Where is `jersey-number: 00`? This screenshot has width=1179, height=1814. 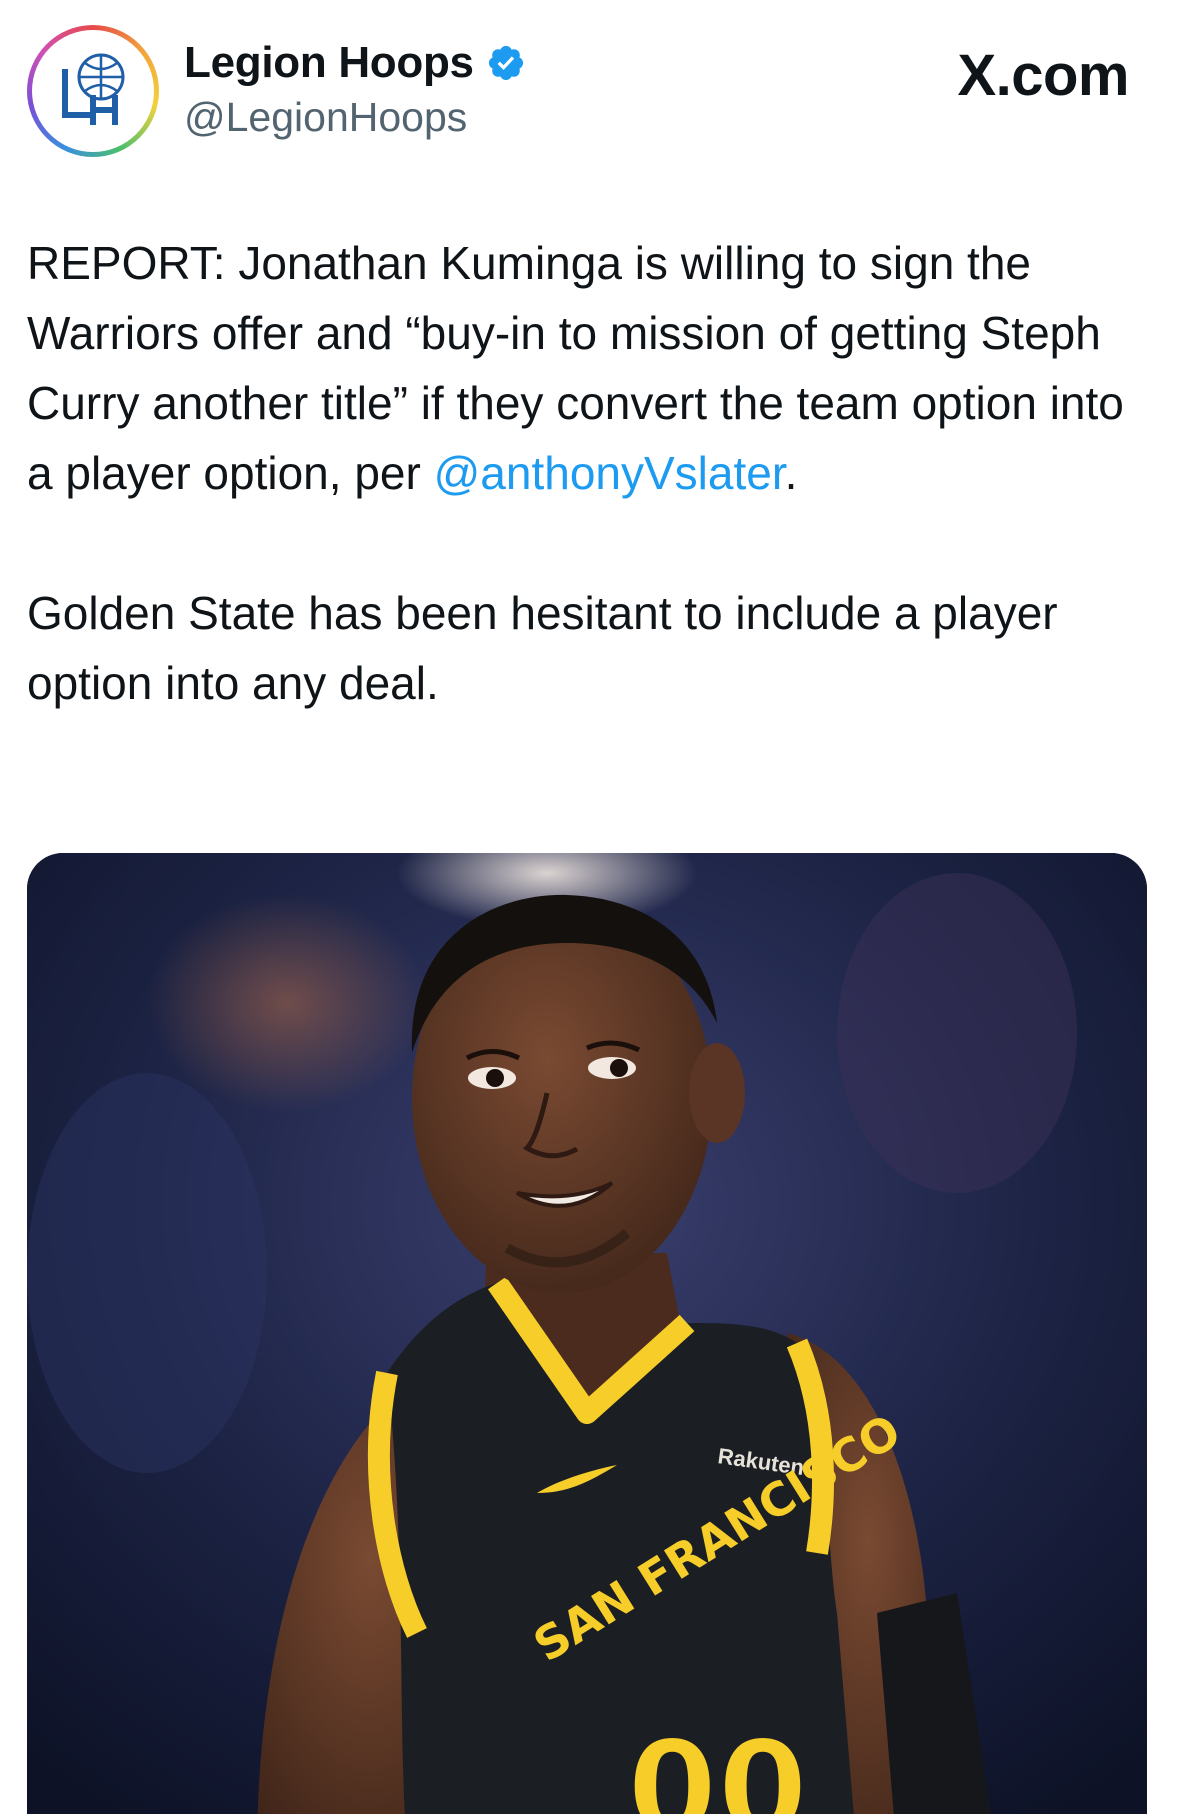 jersey-number: 00 is located at coordinates (717, 1763).